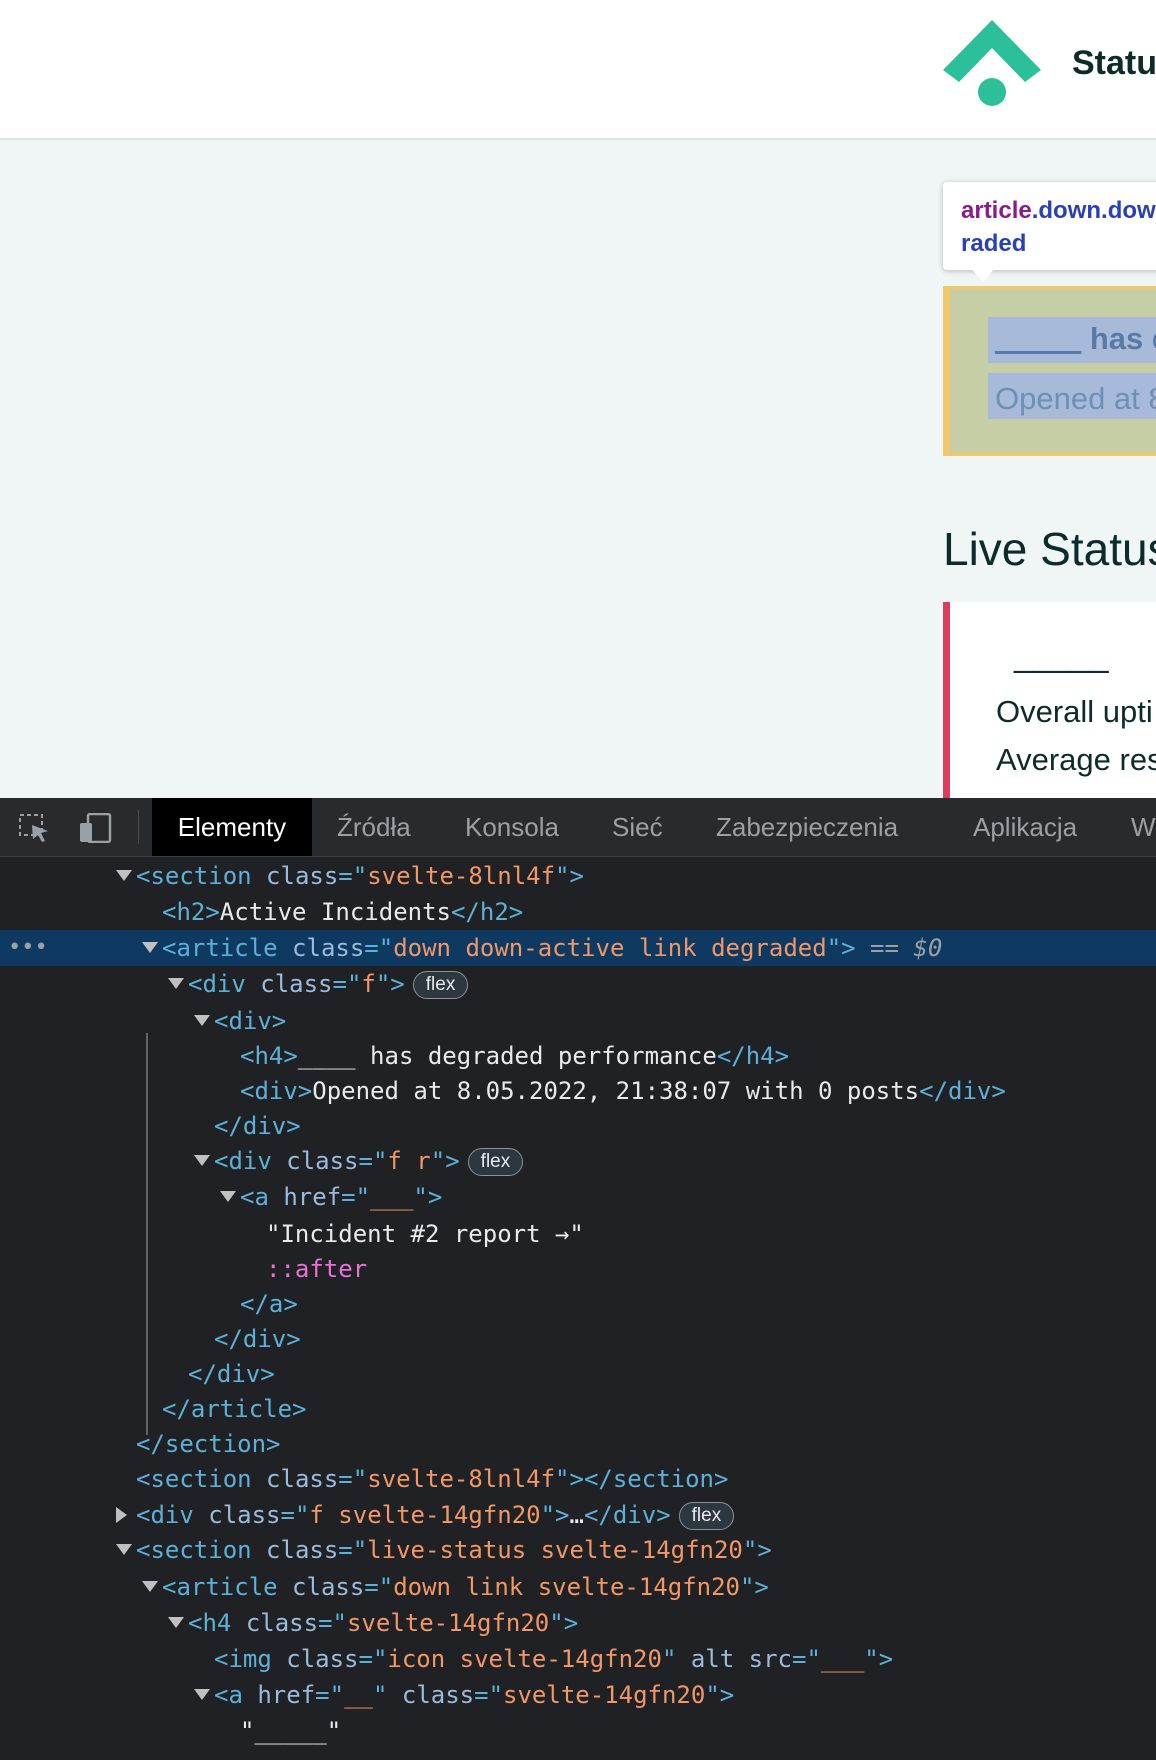  What do you see at coordinates (578, 1161) in the screenshot?
I see `dom-tree-node: <div class="f r"> flex` at bounding box center [578, 1161].